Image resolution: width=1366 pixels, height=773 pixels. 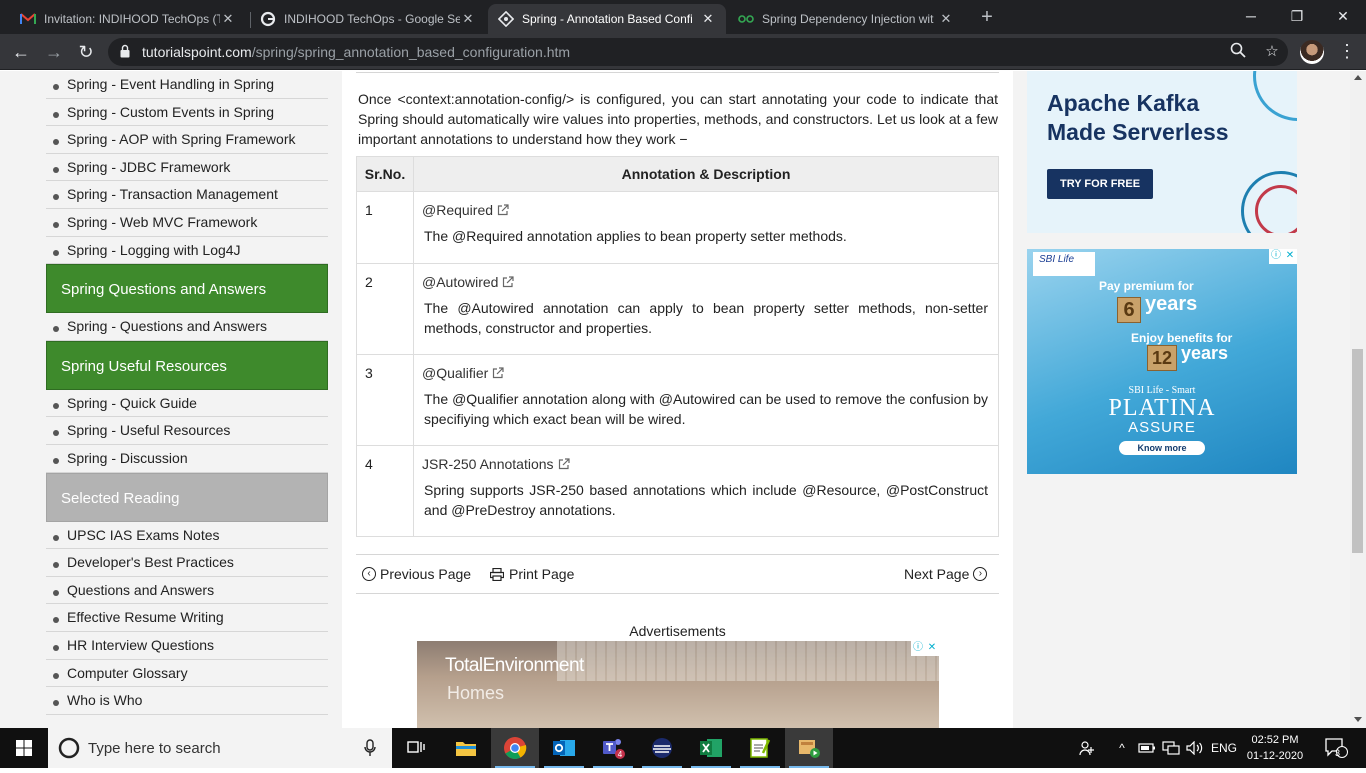 I want to click on sidebar-item-discussion: Spring - Discussion, so click(x=187, y=459).